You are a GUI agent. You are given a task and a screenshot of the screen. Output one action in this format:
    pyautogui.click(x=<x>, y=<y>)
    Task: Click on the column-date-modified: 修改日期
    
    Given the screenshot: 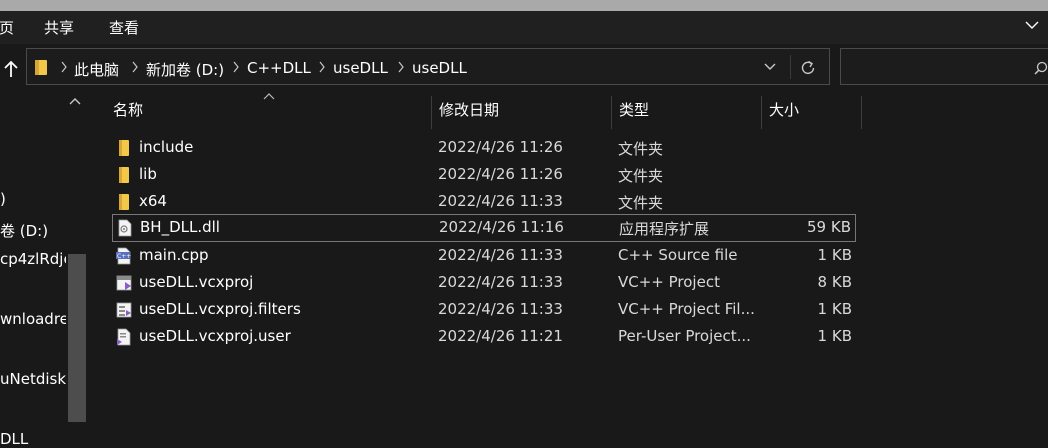 What is the action you would take?
    pyautogui.click(x=522, y=112)
    